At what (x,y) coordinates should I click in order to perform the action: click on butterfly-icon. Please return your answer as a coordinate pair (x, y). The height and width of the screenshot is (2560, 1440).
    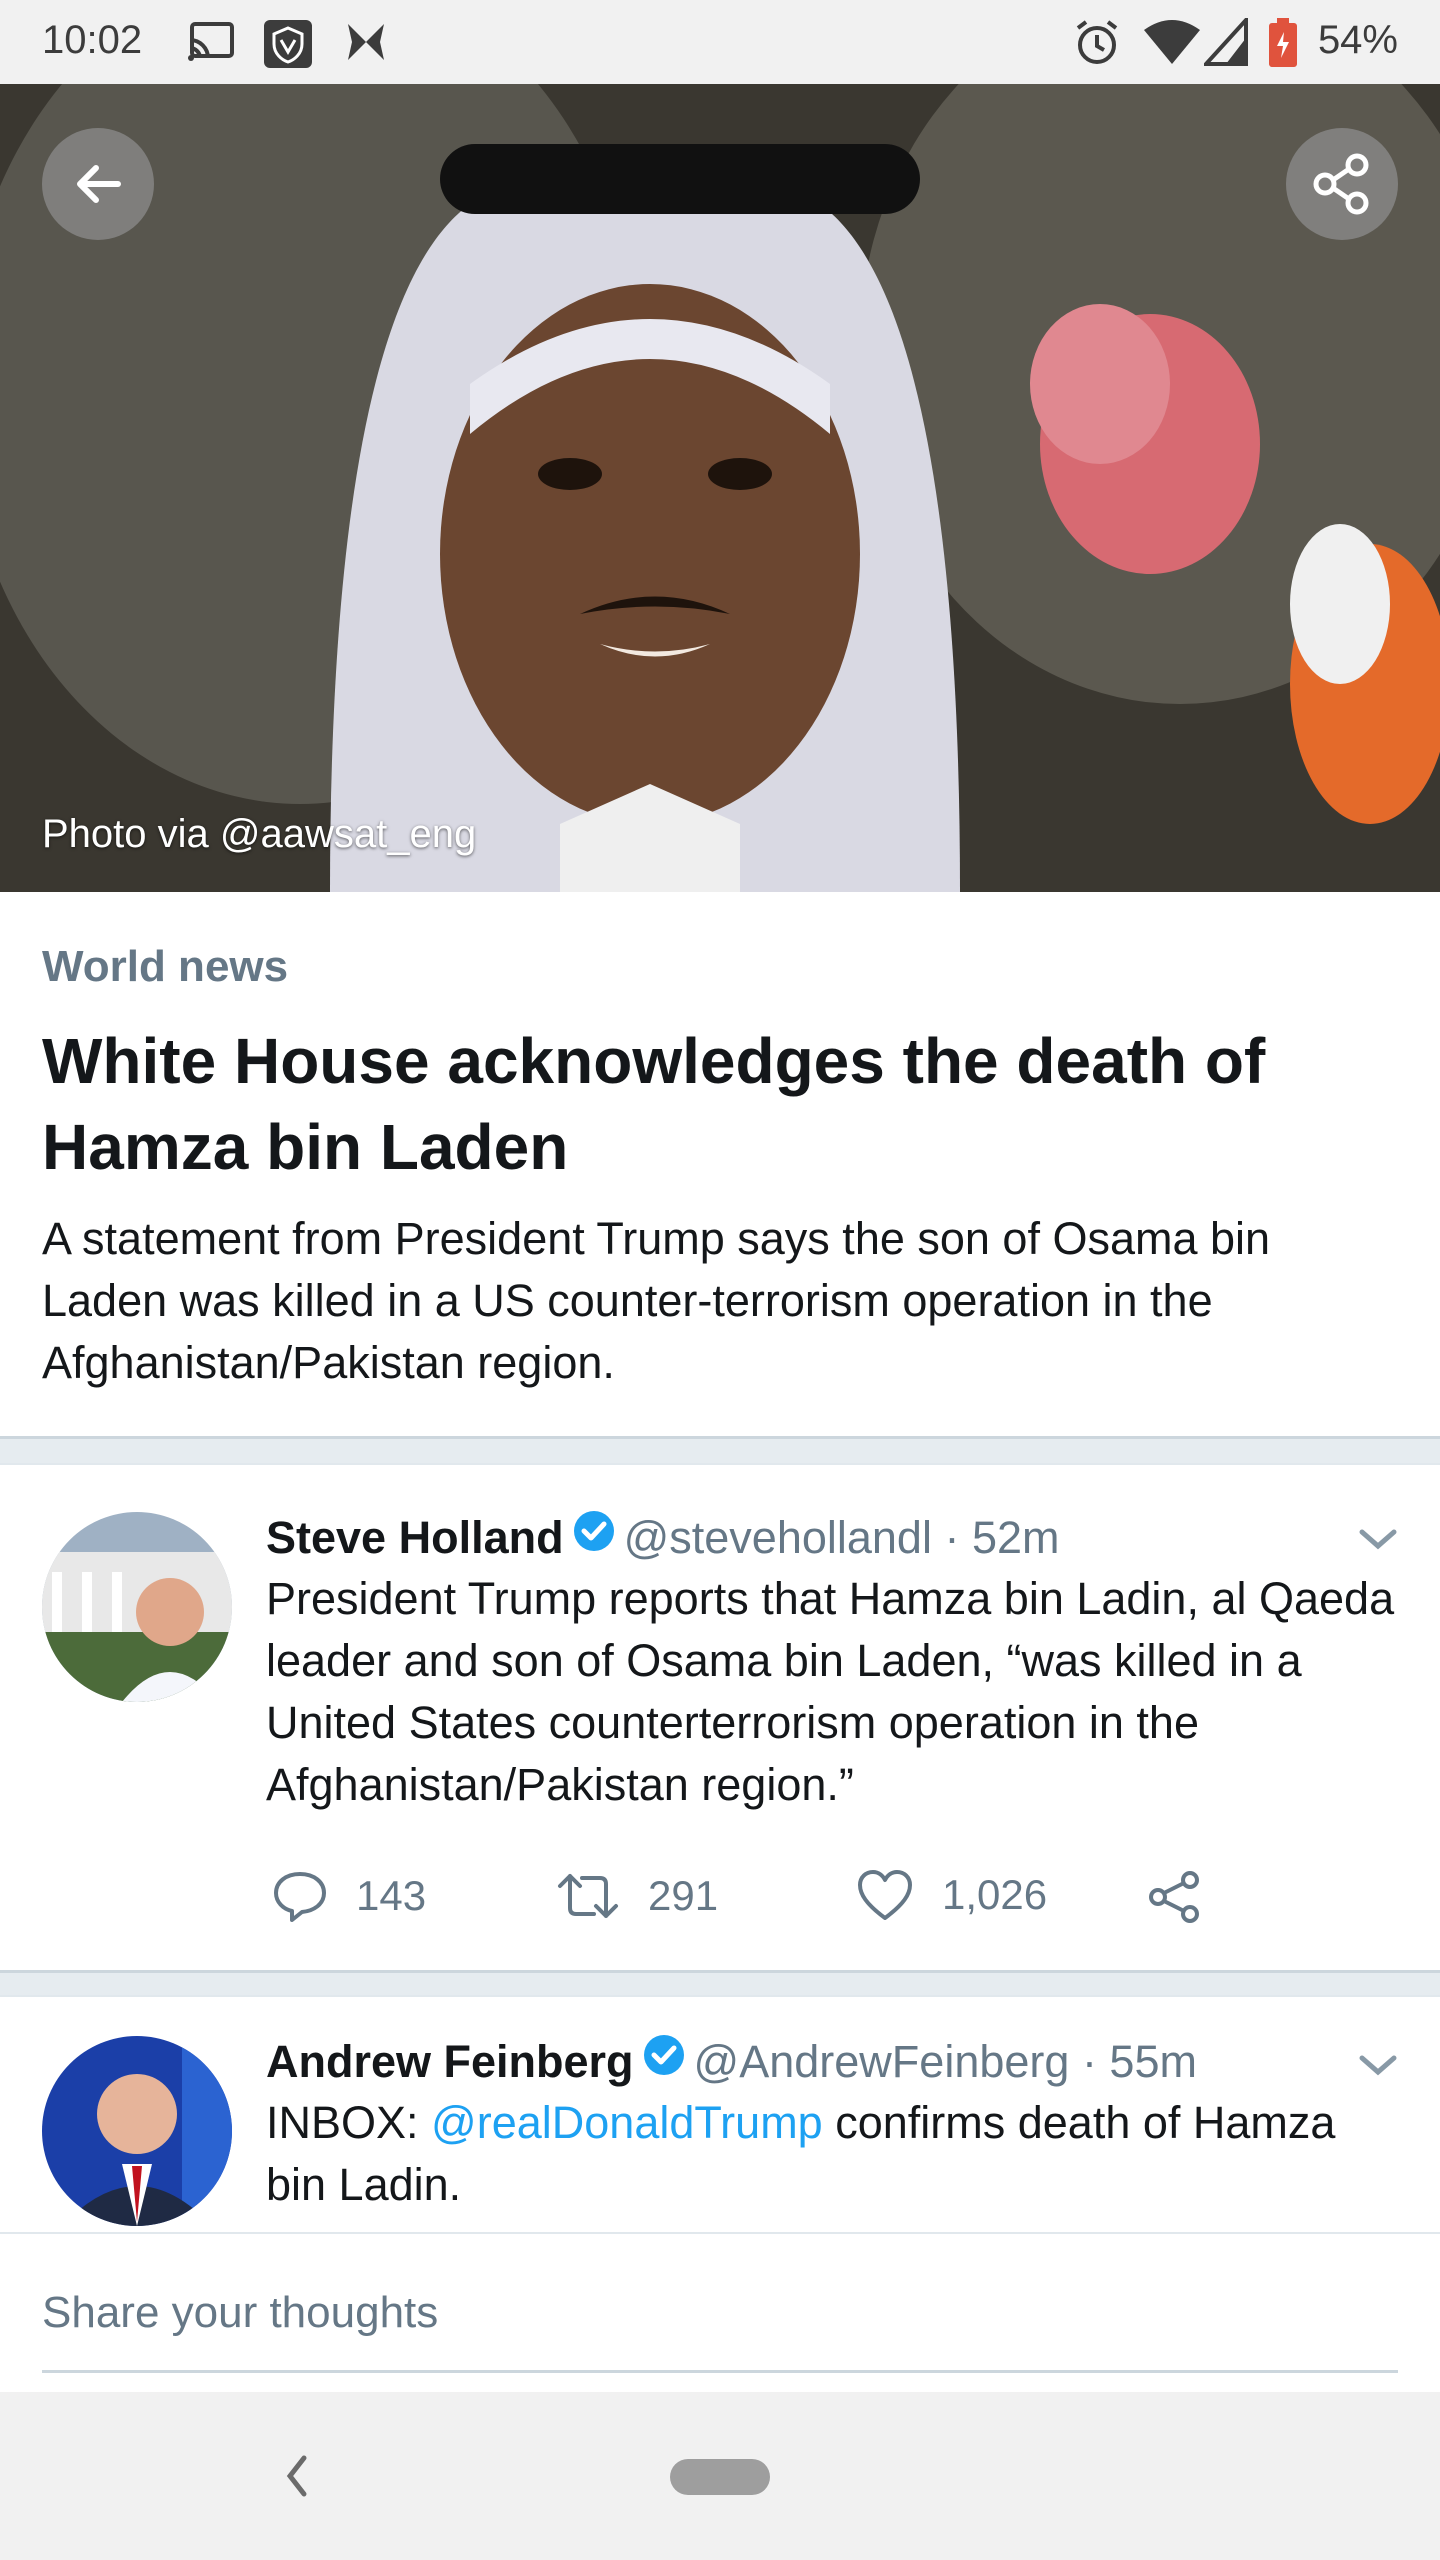
    Looking at the image, I should click on (366, 44).